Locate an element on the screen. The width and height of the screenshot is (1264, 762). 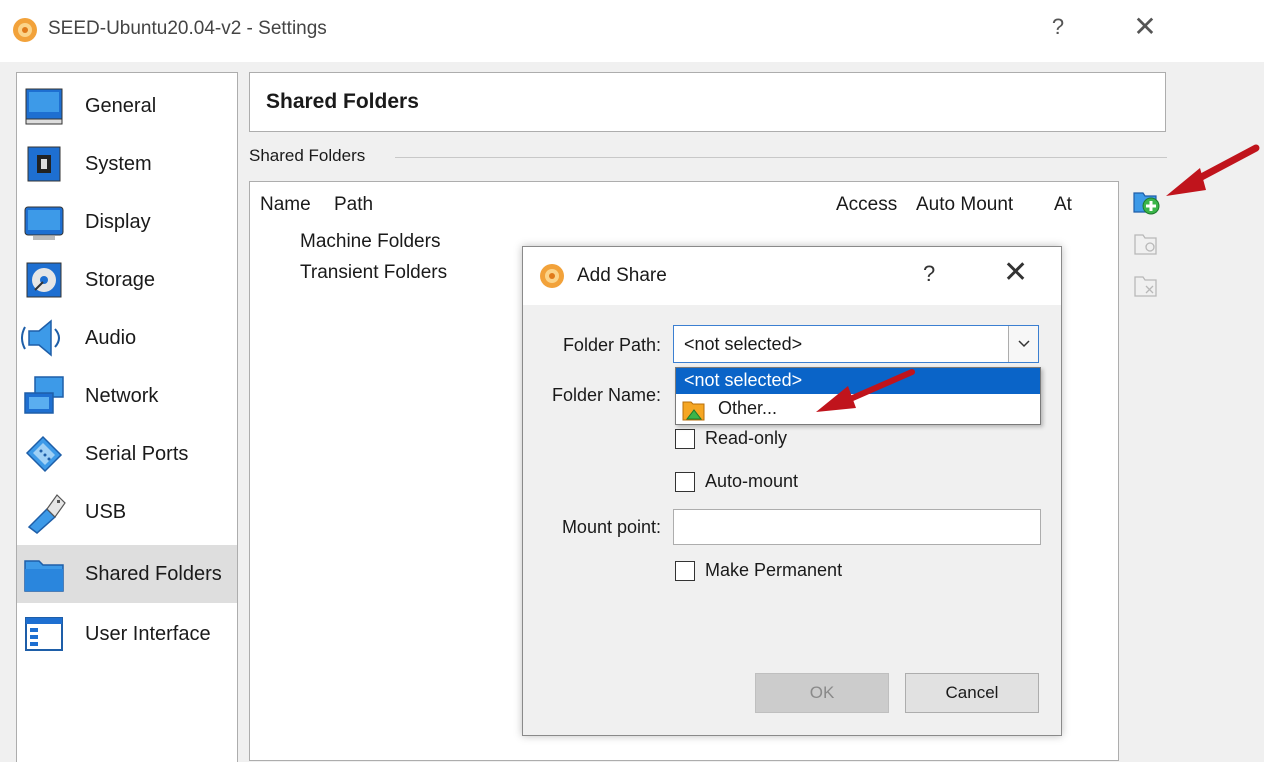
folder-path-value: <not selected> is located at coordinates (743, 344).